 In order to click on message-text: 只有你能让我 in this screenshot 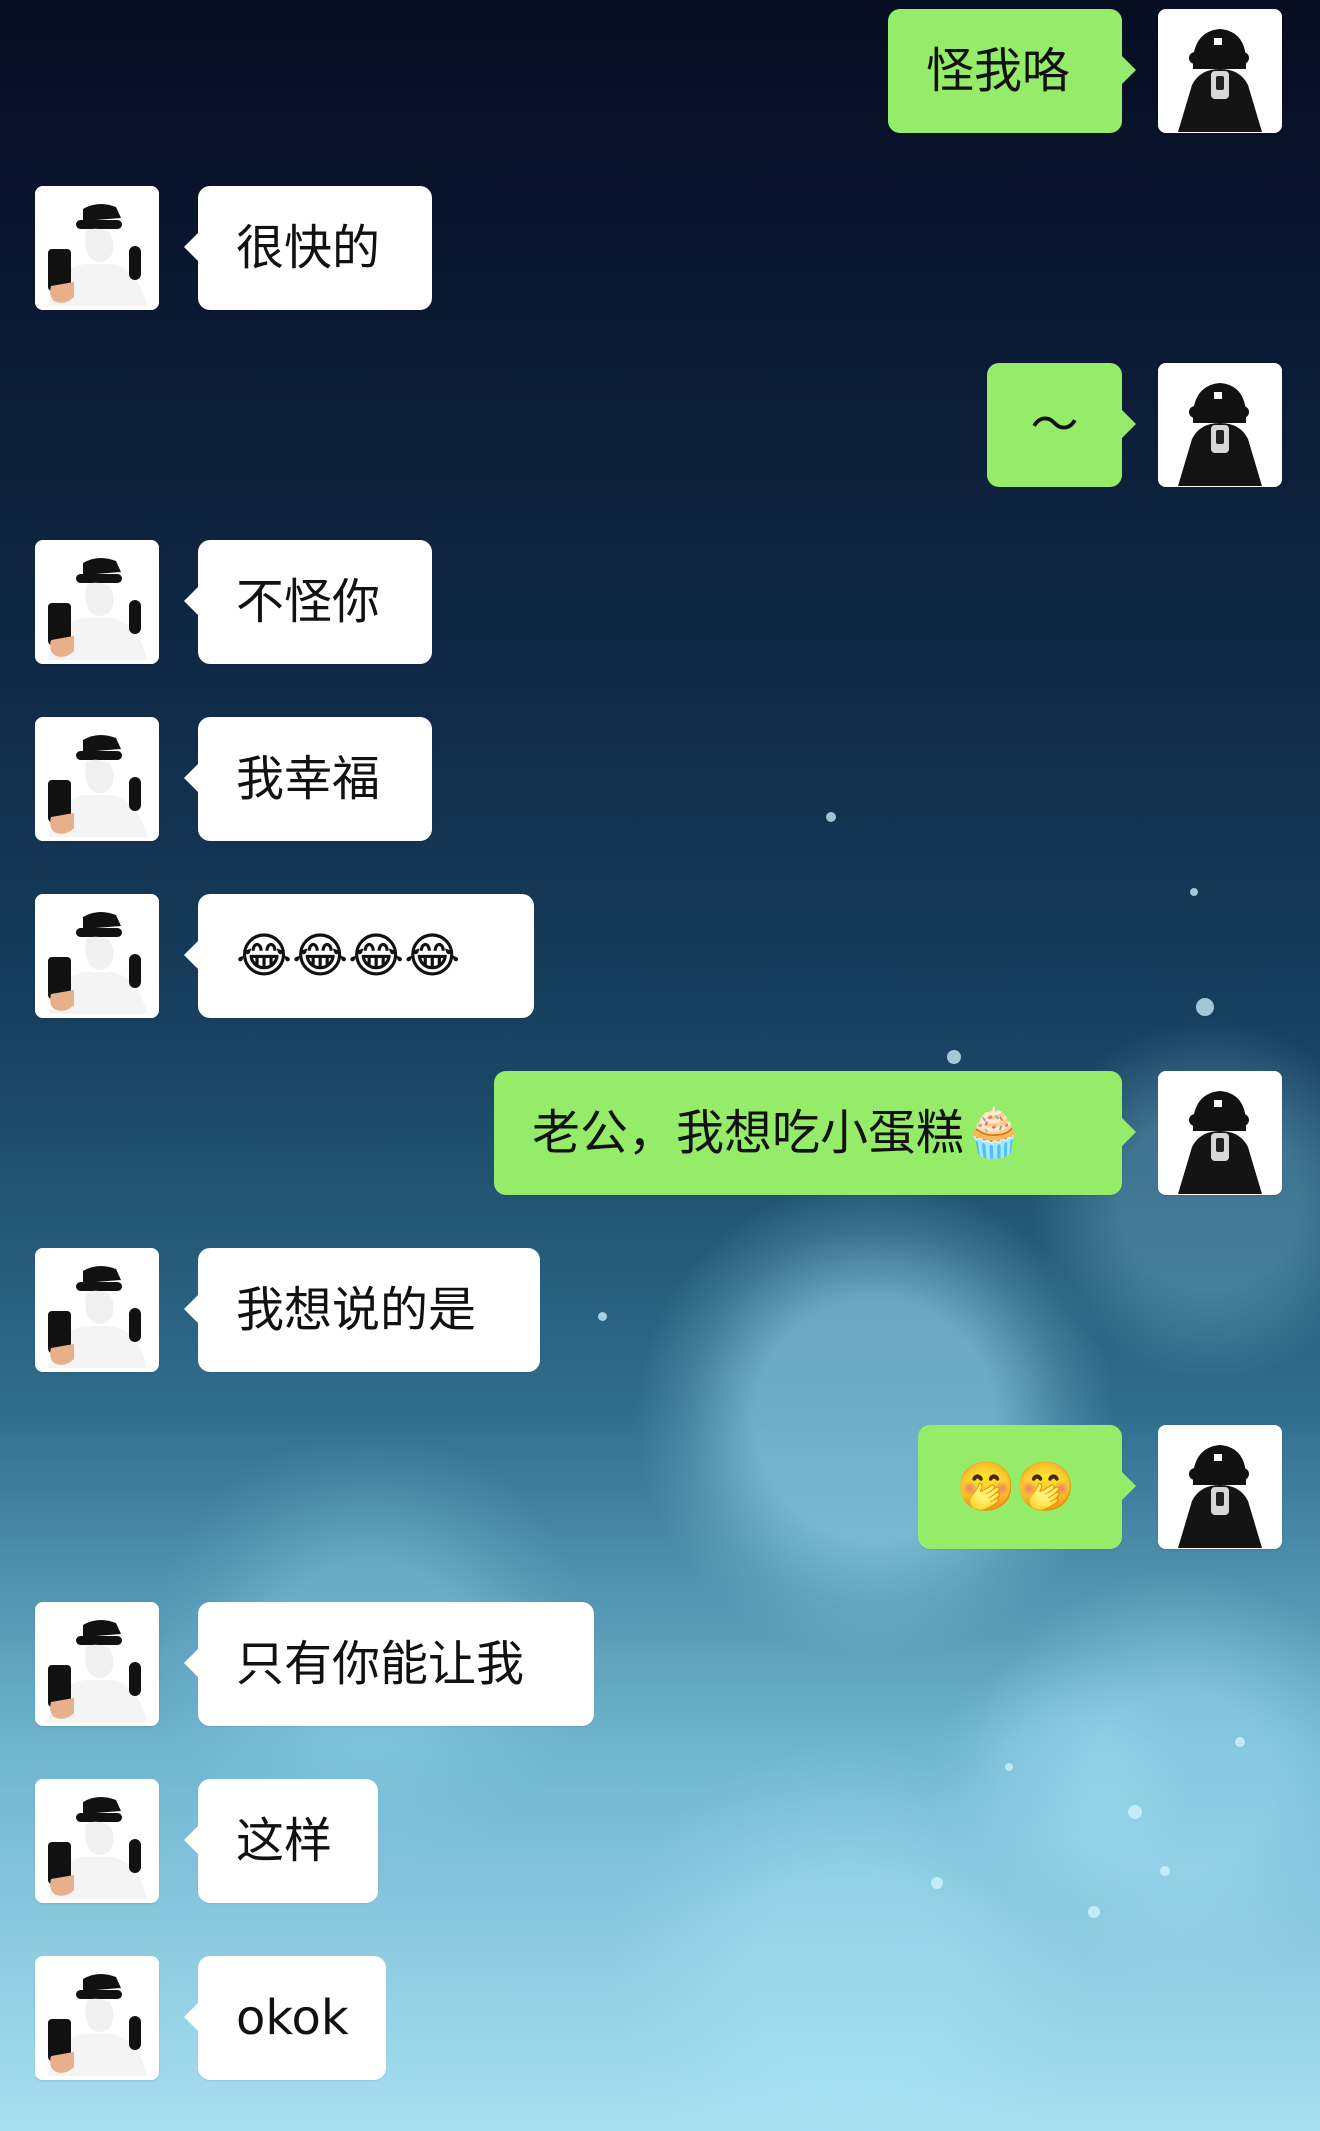, I will do `click(380, 1664)`.